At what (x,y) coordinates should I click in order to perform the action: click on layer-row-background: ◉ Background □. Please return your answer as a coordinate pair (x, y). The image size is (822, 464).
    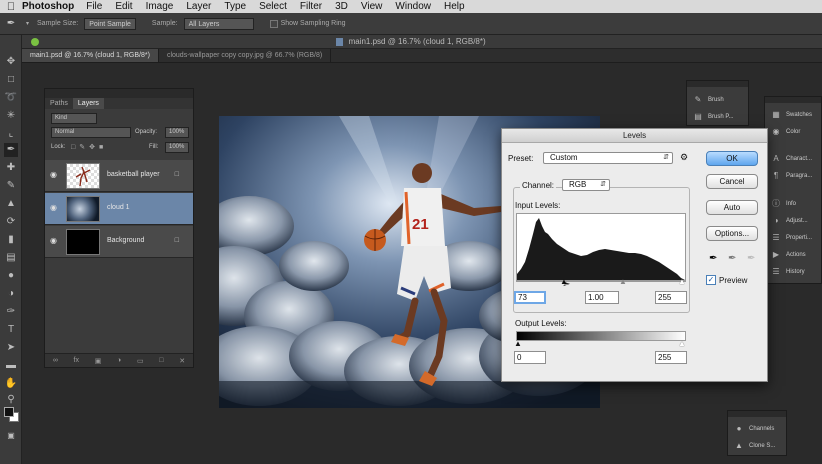
    Looking at the image, I should click on (119, 242).